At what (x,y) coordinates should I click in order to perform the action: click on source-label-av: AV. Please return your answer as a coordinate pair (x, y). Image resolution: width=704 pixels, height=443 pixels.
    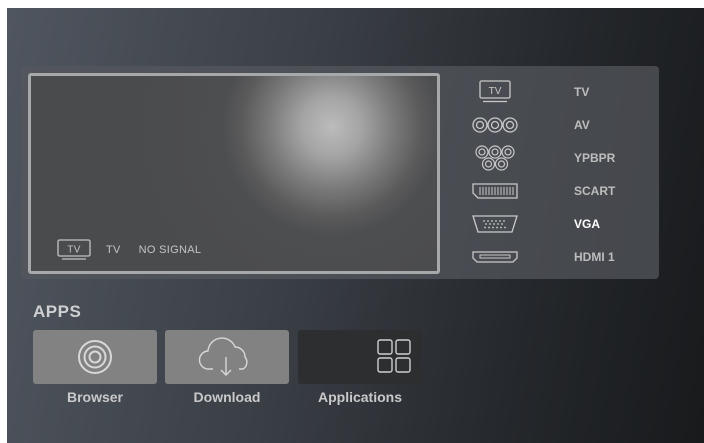
    Looking at the image, I should click on (582, 125).